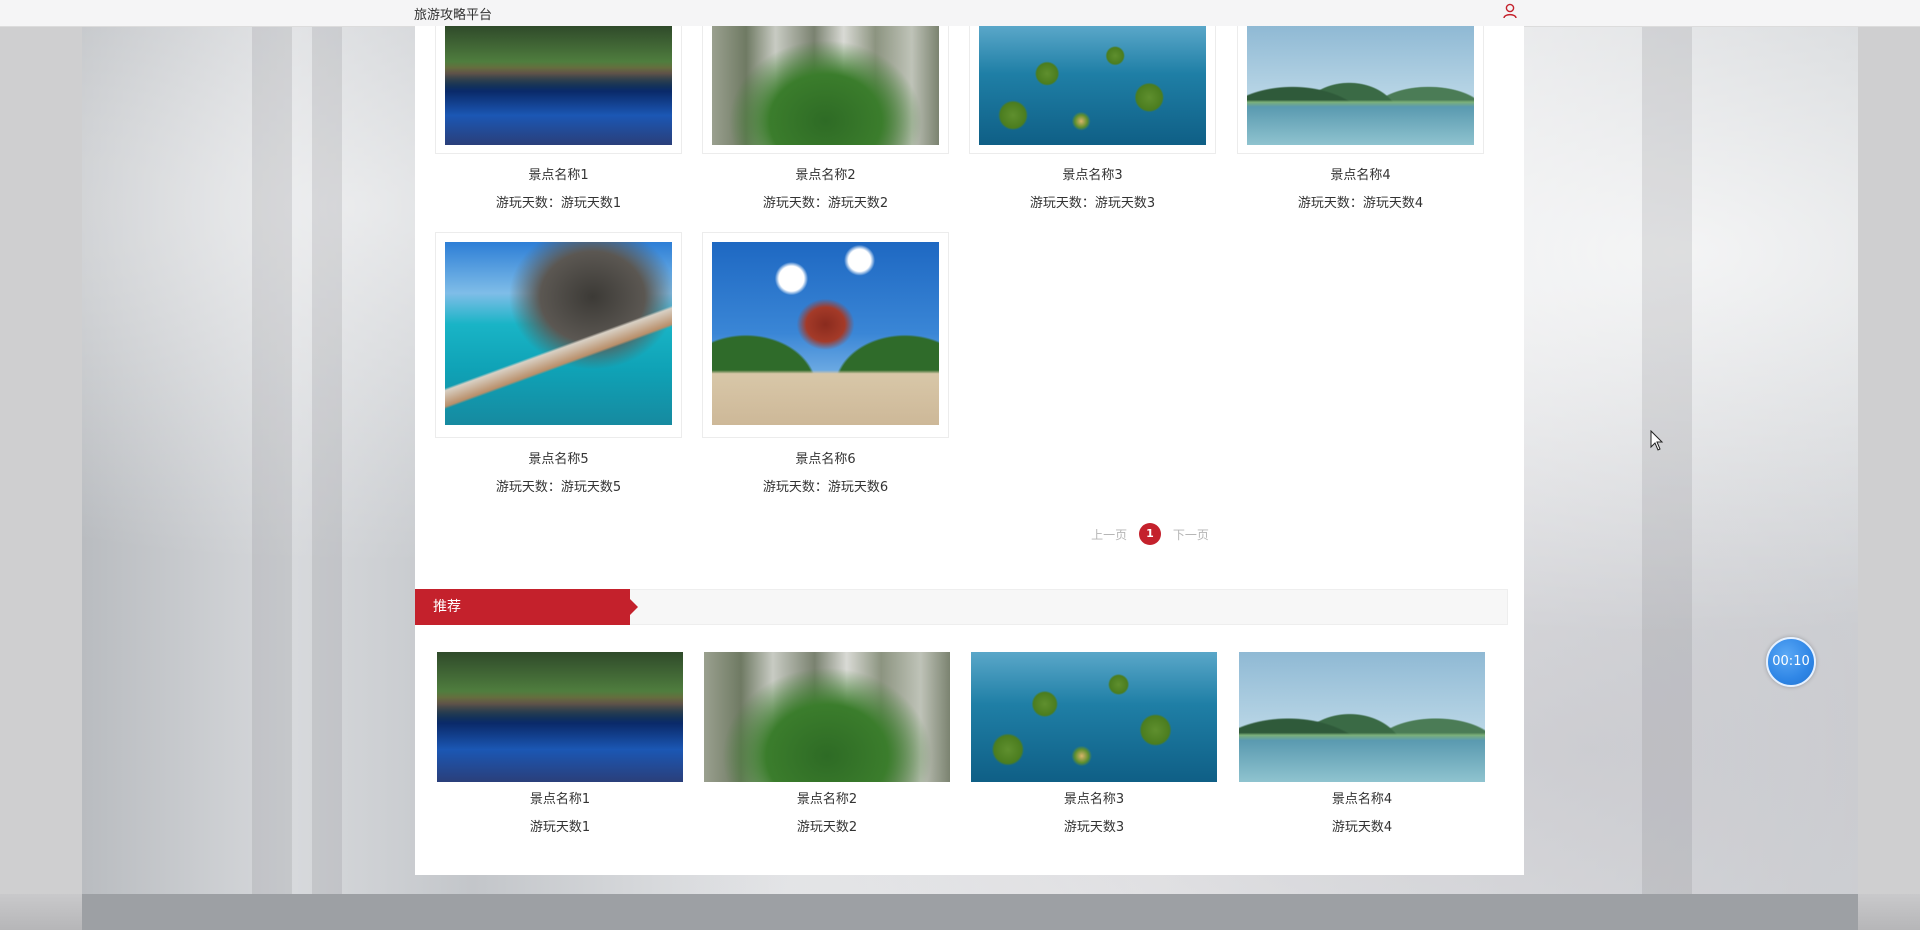  I want to click on recommend-card: 景点名称2 游玩天数2, so click(827, 743).